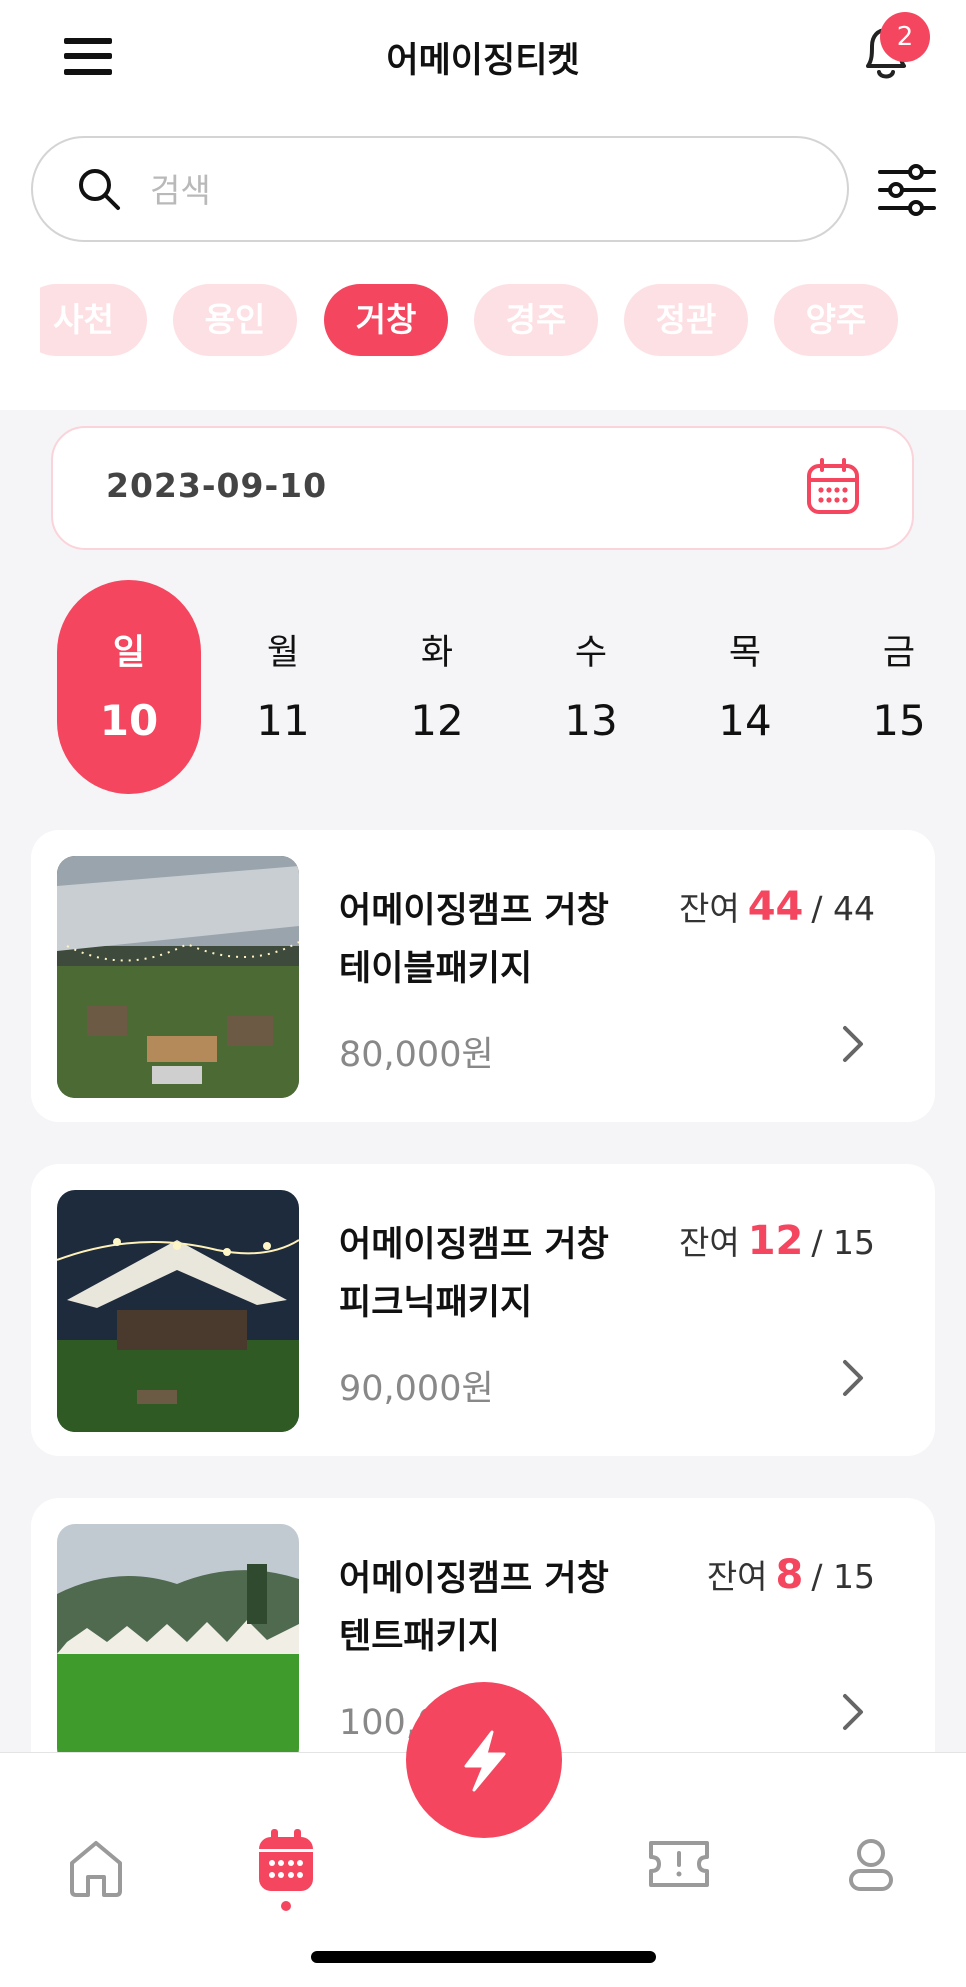 The width and height of the screenshot is (966, 1987). What do you see at coordinates (470, 190) in the screenshot?
I see `search-input` at bounding box center [470, 190].